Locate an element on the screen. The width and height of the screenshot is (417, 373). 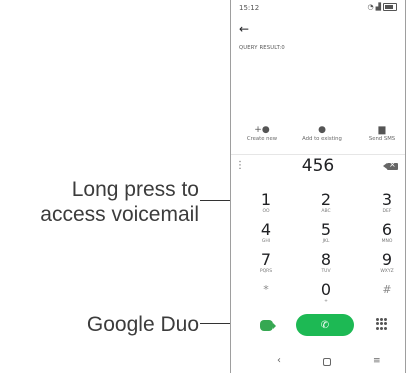
navigation-bar: ‹ ≡ is located at coordinates (318, 362).